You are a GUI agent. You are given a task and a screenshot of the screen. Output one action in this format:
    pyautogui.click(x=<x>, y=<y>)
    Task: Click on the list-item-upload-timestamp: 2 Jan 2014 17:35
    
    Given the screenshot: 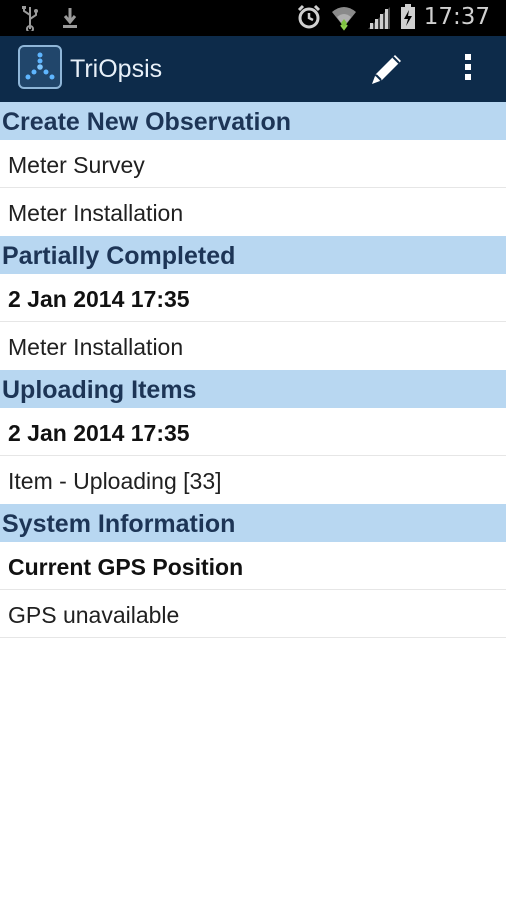 What is the action you would take?
    pyautogui.click(x=253, y=432)
    